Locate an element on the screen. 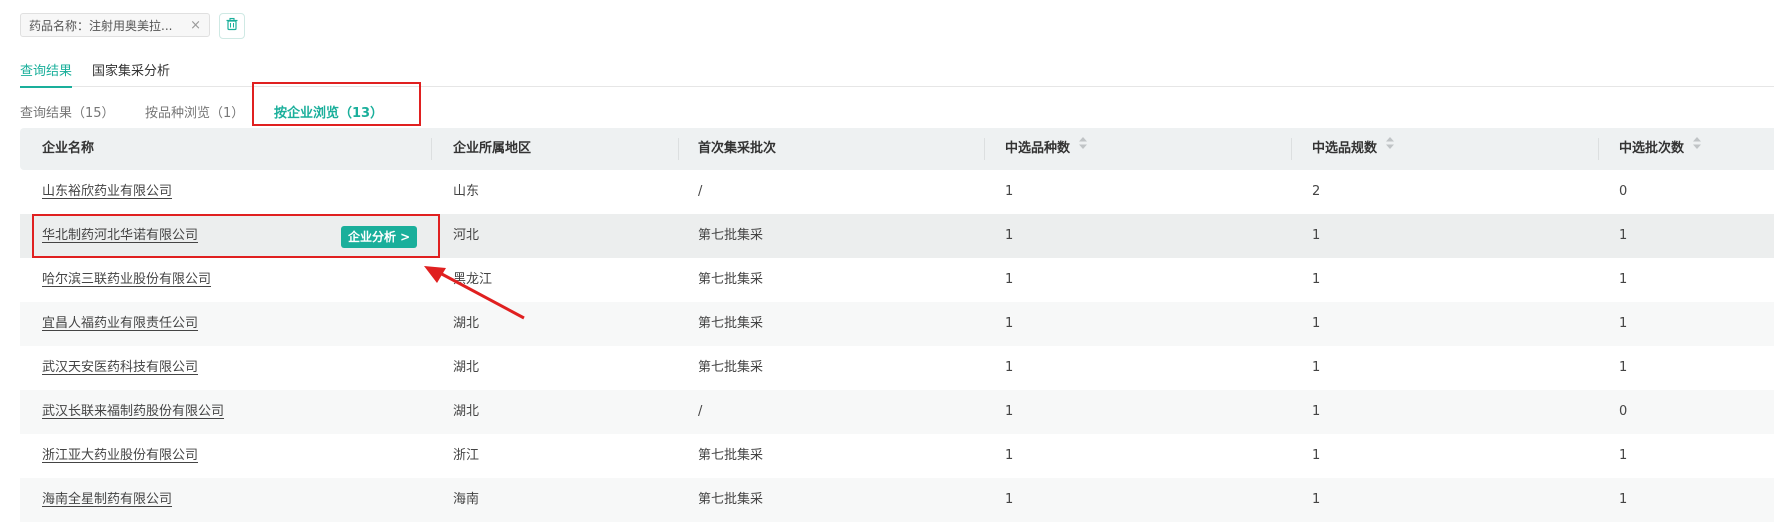 The width and height of the screenshot is (1774, 532). table-row: 哈尔滨三联药业股份有限公司 黑龙江 第七批集采 1 1 1 is located at coordinates (897, 280).